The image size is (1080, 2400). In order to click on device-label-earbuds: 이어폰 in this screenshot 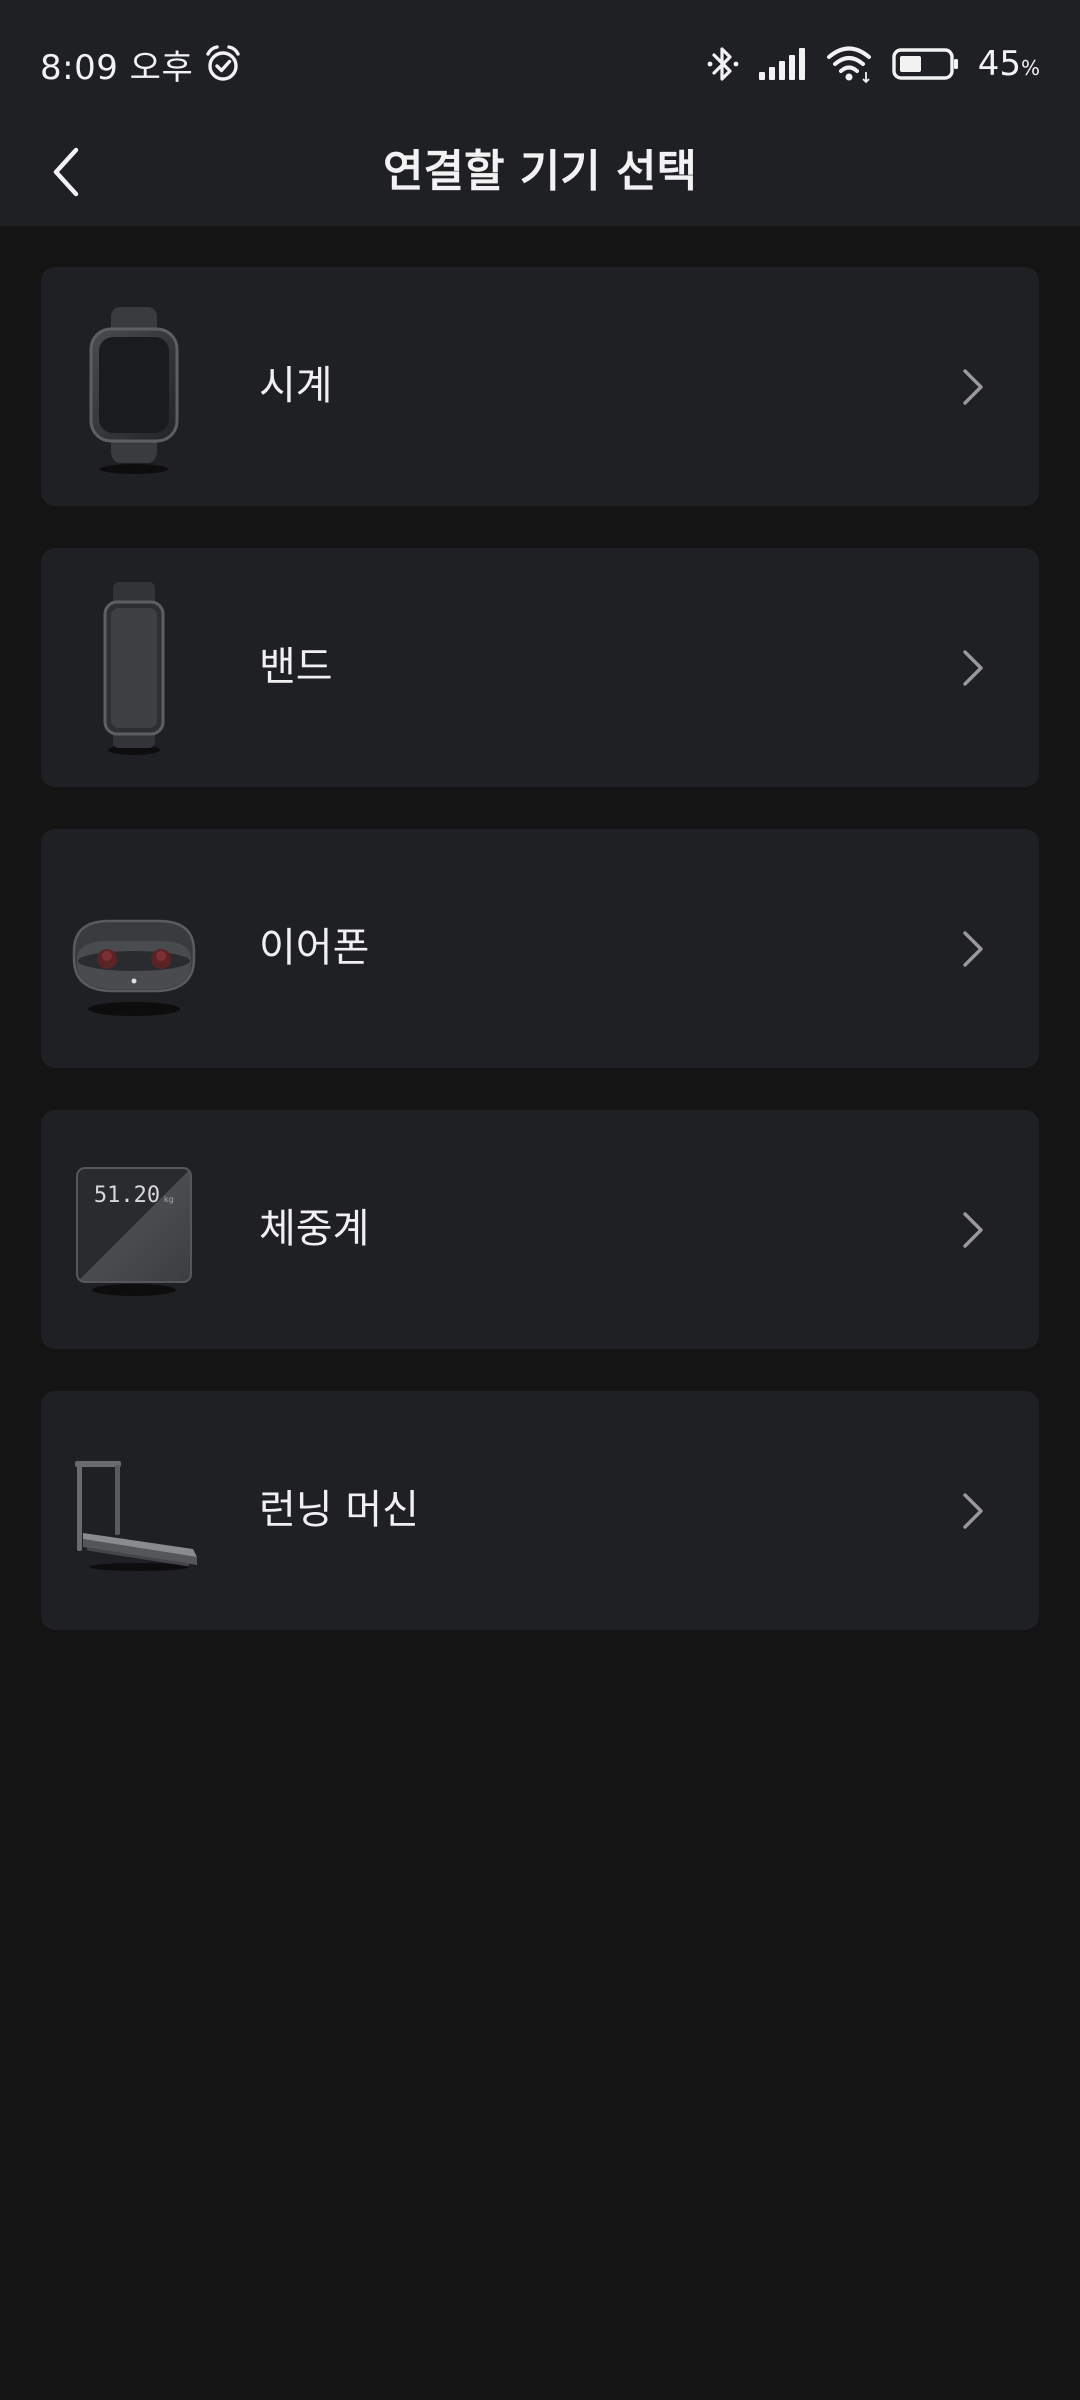, I will do `click(314, 948)`.